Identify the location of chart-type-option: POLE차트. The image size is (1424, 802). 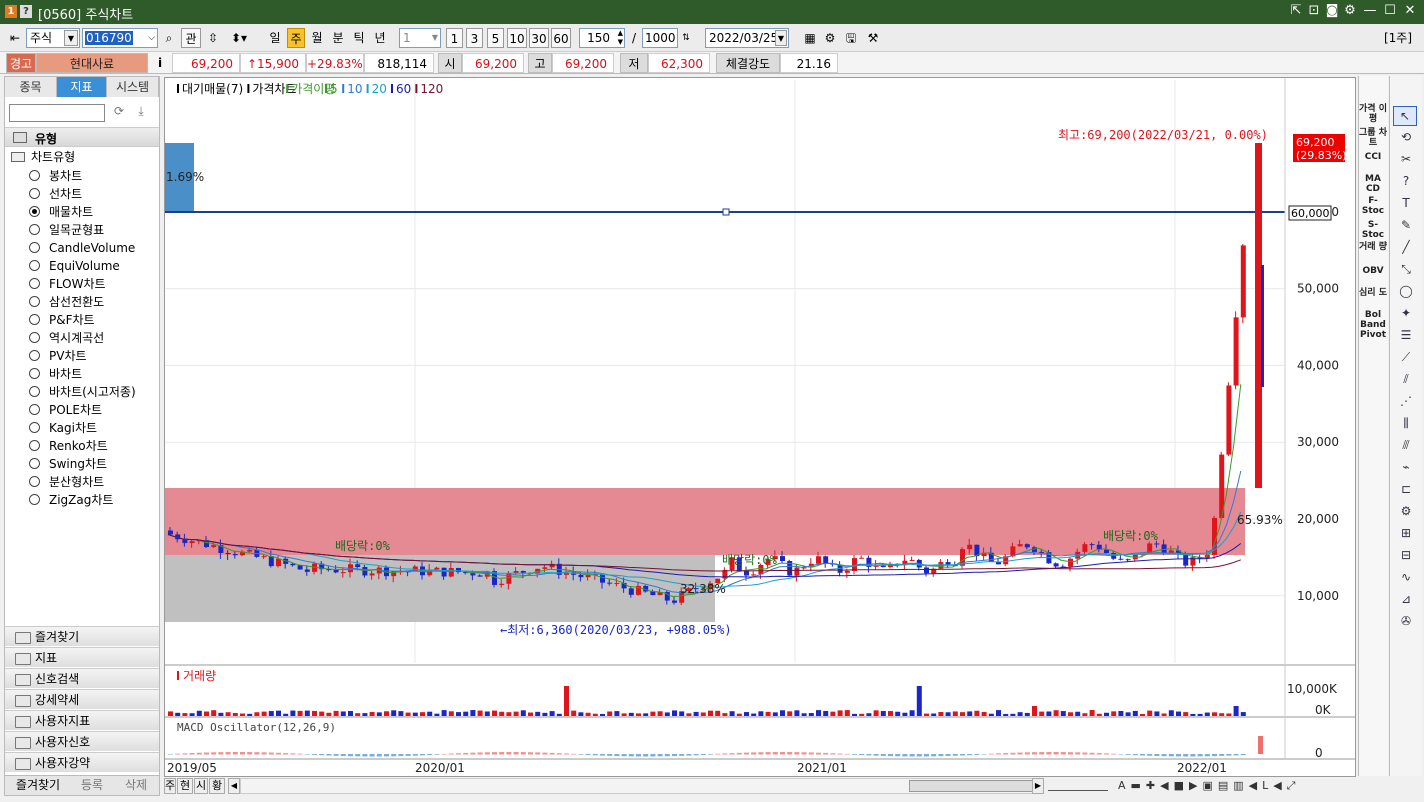
(65, 410).